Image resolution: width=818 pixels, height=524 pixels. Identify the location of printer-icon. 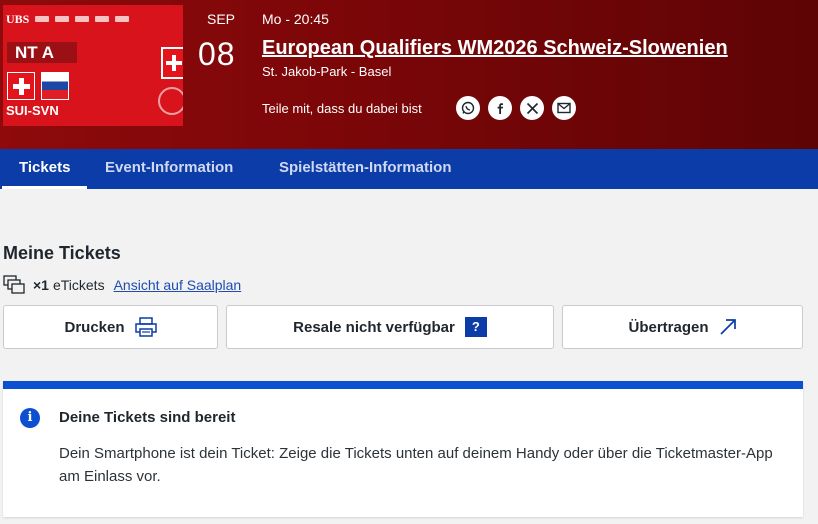
(145, 327).